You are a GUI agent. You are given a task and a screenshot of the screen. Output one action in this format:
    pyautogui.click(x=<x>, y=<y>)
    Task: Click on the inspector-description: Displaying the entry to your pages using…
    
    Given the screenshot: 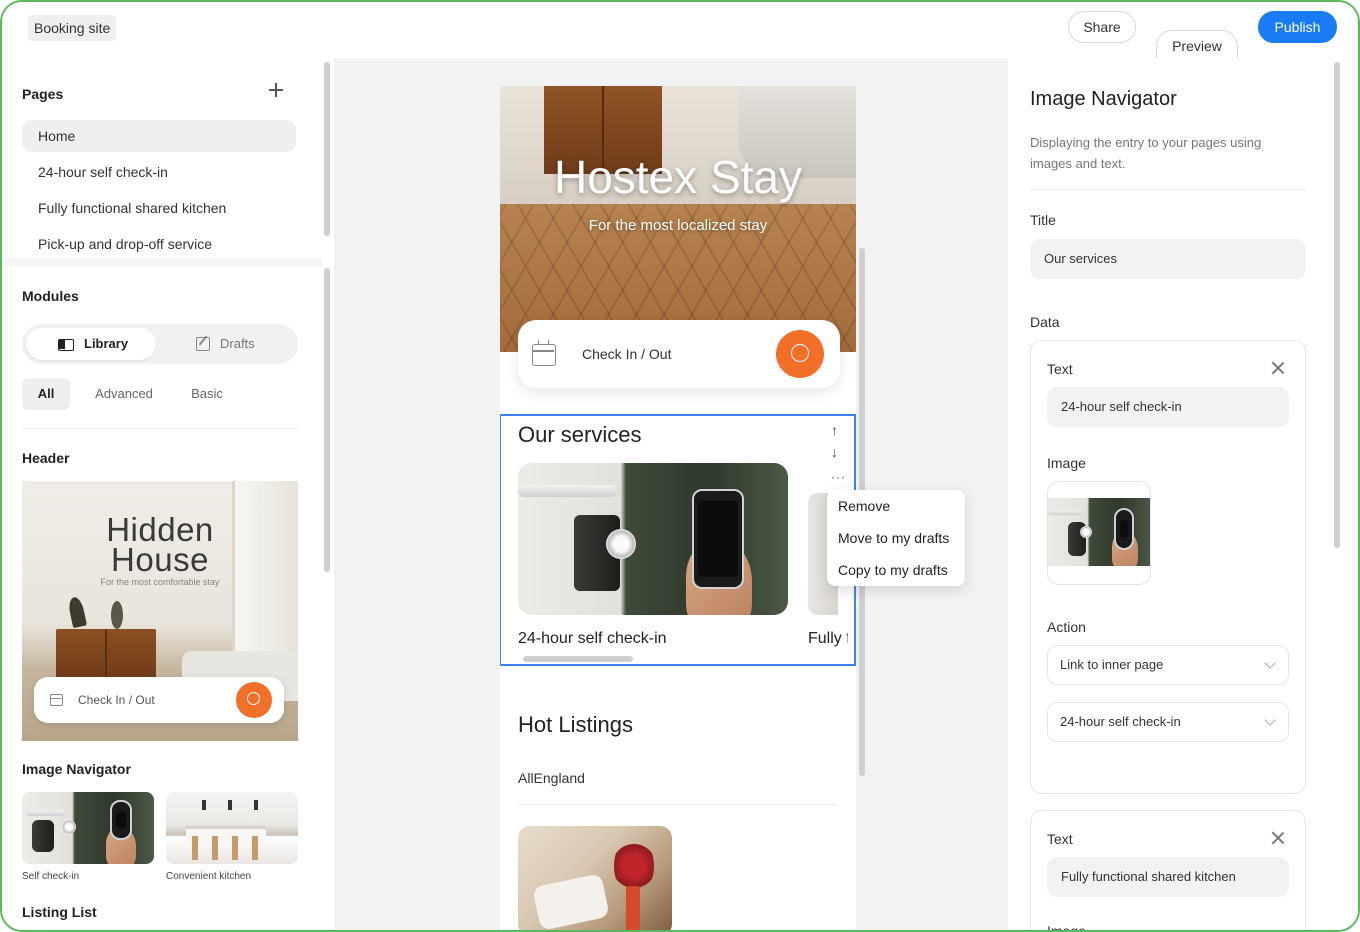 What is the action you would take?
    pyautogui.click(x=1146, y=153)
    